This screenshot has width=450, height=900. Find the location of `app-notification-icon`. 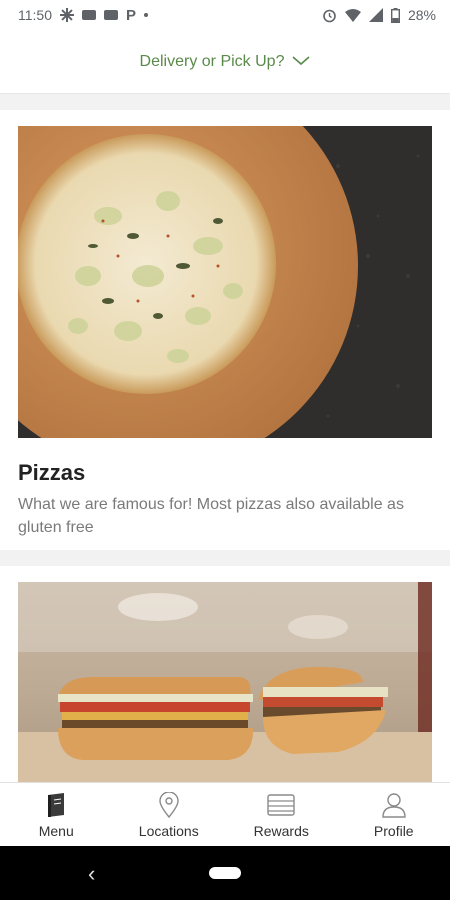

app-notification-icon is located at coordinates (89, 15).